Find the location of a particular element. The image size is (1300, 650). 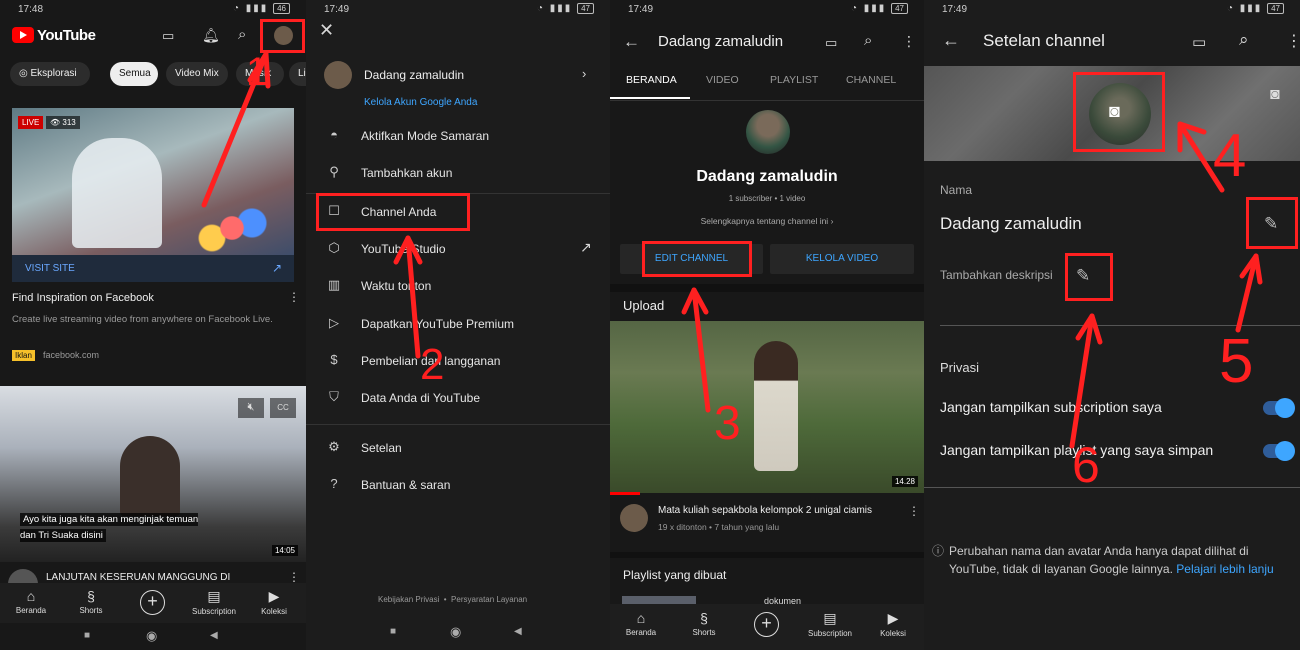

video-thumbnail: 14.28 is located at coordinates (767, 407).